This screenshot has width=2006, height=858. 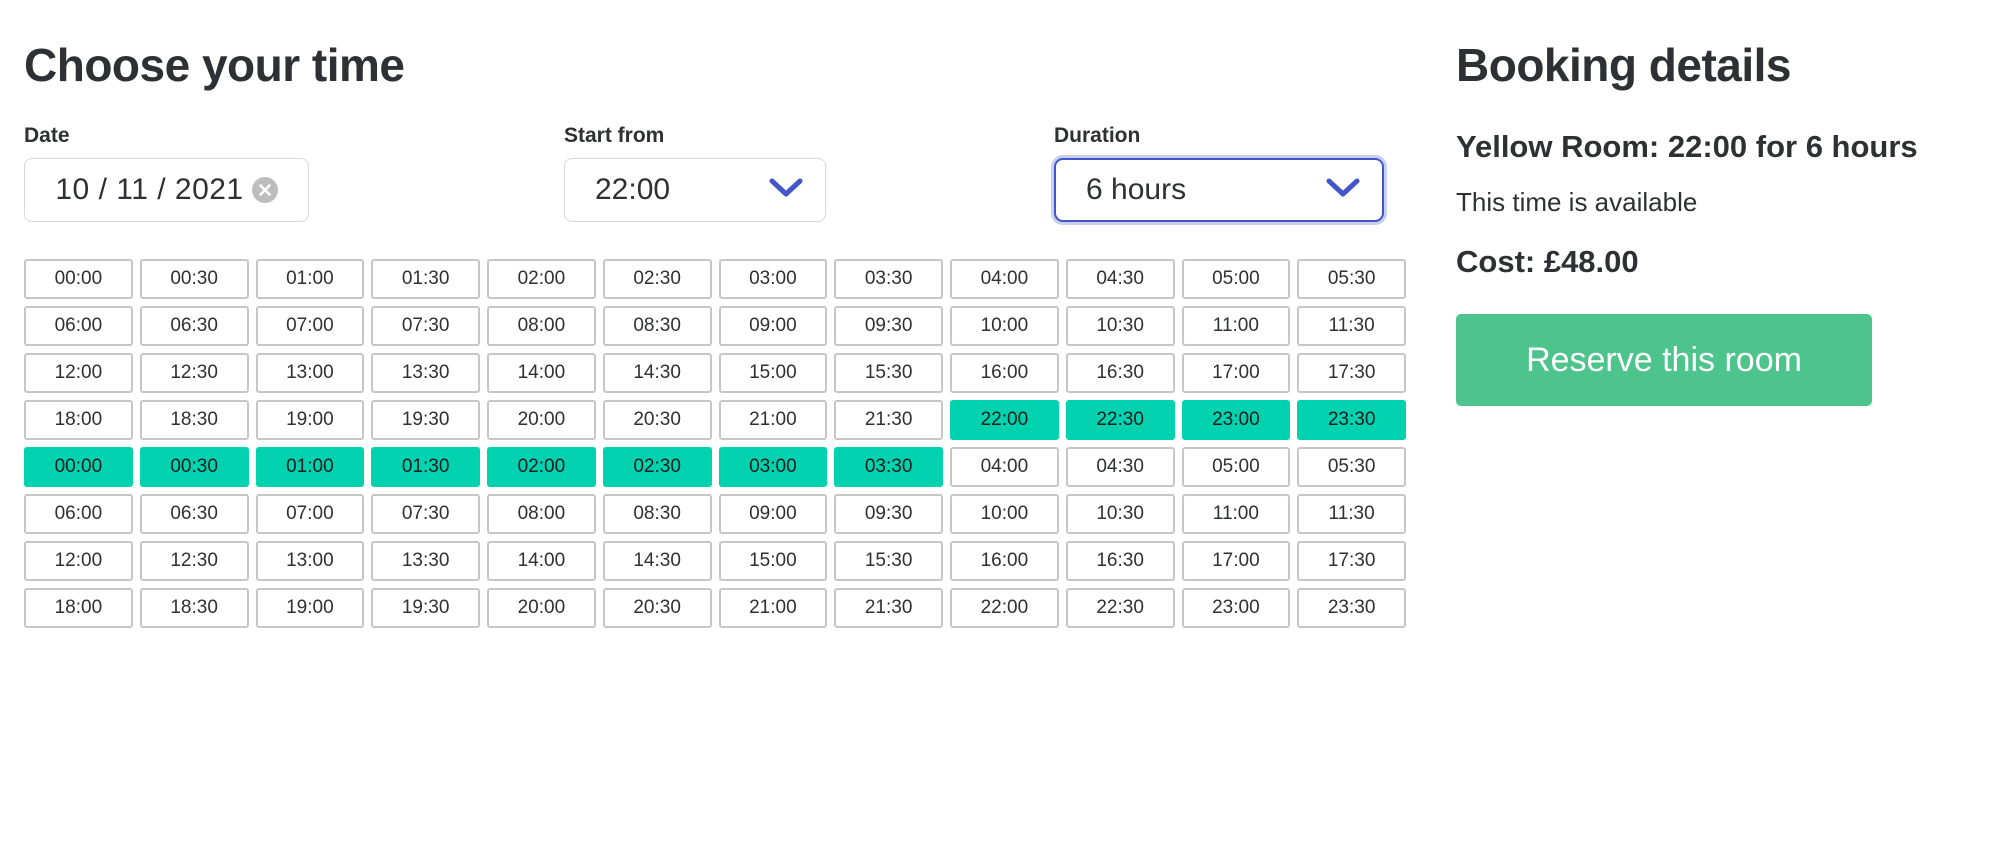 I want to click on time-slot: 22:00, so click(x=1004, y=607).